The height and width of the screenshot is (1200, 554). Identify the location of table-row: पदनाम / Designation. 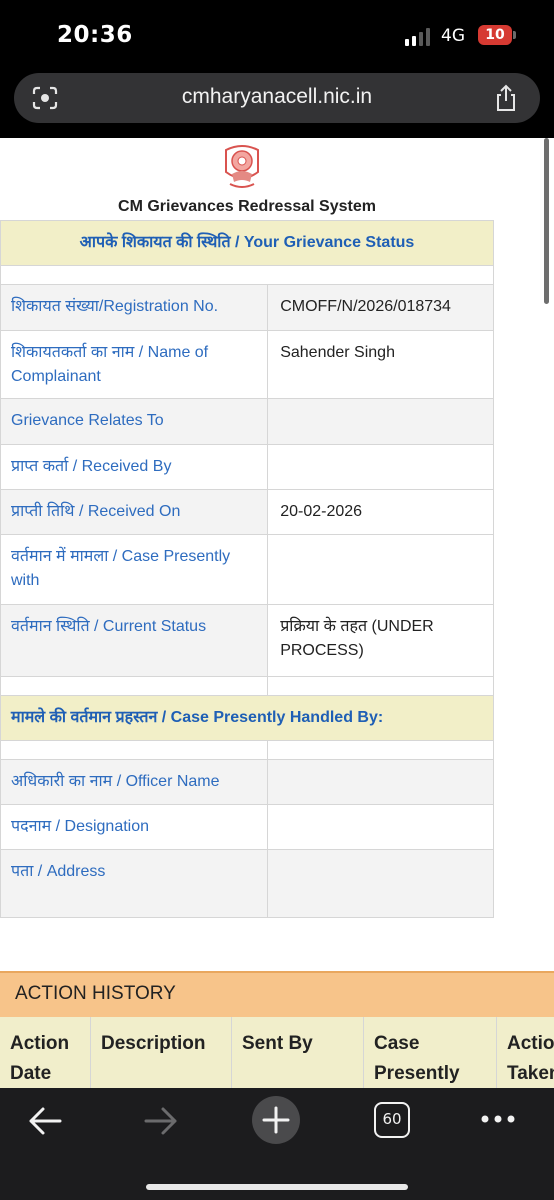
(247, 827).